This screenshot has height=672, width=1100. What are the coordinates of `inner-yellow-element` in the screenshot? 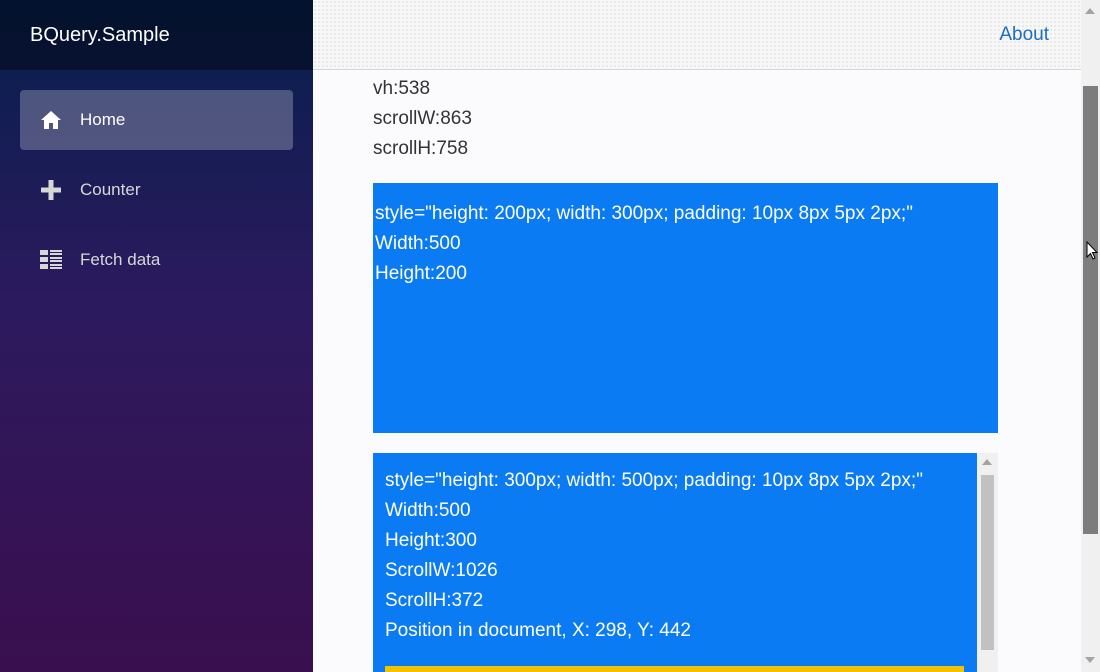 It's located at (674, 669).